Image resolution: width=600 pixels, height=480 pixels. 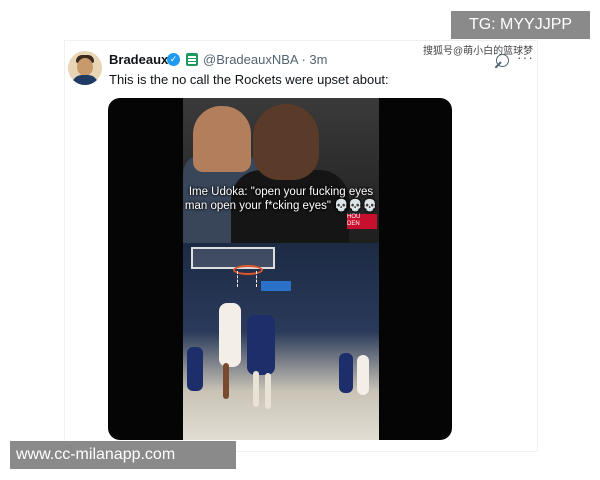 What do you see at coordinates (525, 57) in the screenshot?
I see `more-icon: ···` at bounding box center [525, 57].